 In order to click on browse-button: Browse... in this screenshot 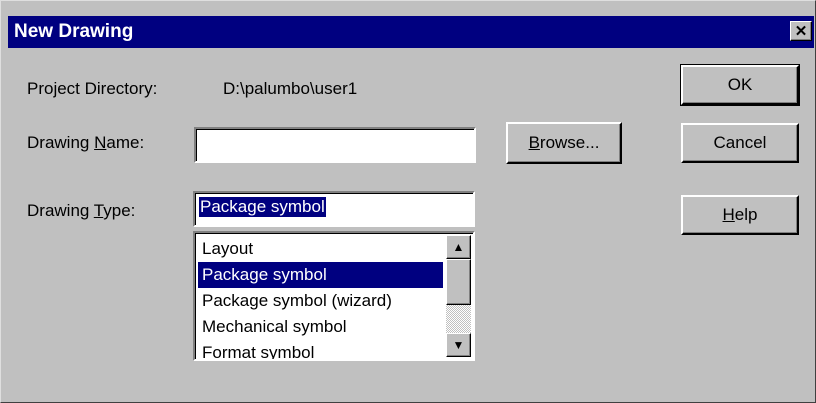, I will do `click(564, 143)`.